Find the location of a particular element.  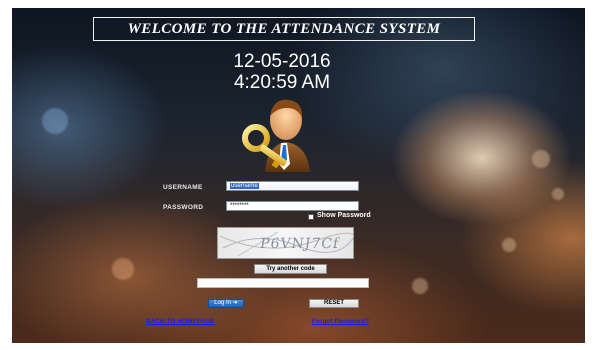

username-value: username is located at coordinates (244, 186).